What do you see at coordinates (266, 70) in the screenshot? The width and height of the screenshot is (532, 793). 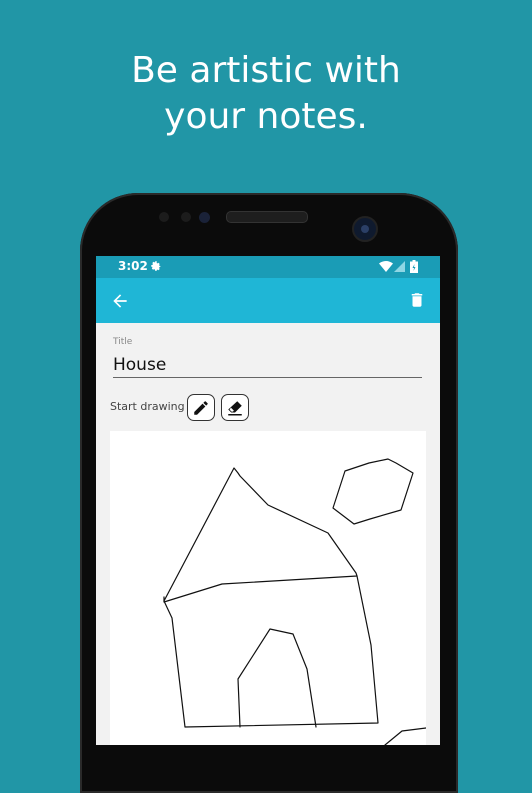 I see `headline-line-1: Be artistic with` at bounding box center [266, 70].